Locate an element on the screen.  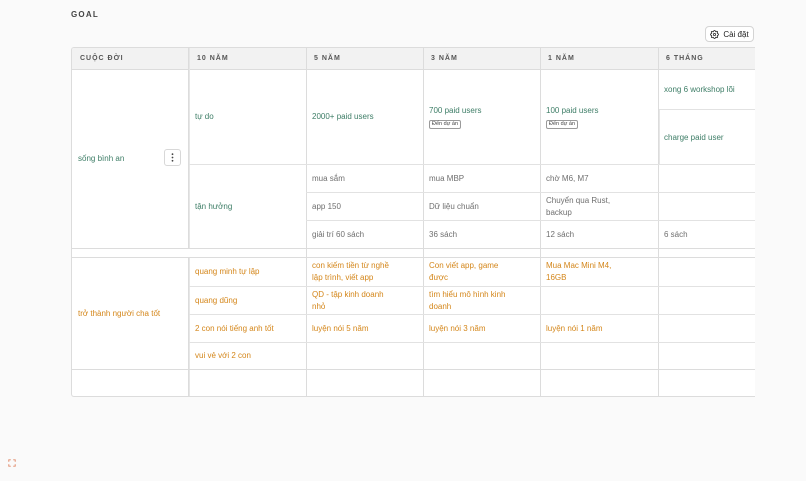
cell-3y: luyện nói 3 năm is located at coordinates (480, 329).